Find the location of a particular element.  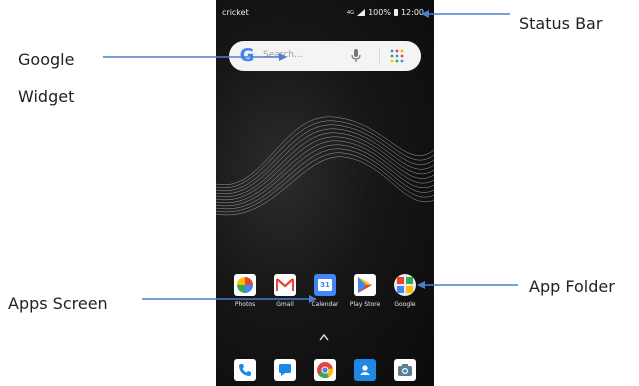

gmail-icon is located at coordinates (285, 285).